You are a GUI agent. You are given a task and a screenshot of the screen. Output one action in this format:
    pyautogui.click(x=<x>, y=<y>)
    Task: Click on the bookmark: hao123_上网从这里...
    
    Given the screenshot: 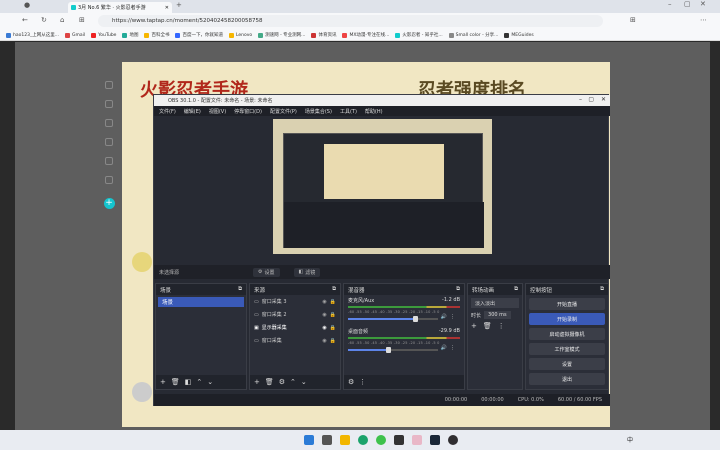 What is the action you would take?
    pyautogui.click(x=32, y=35)
    